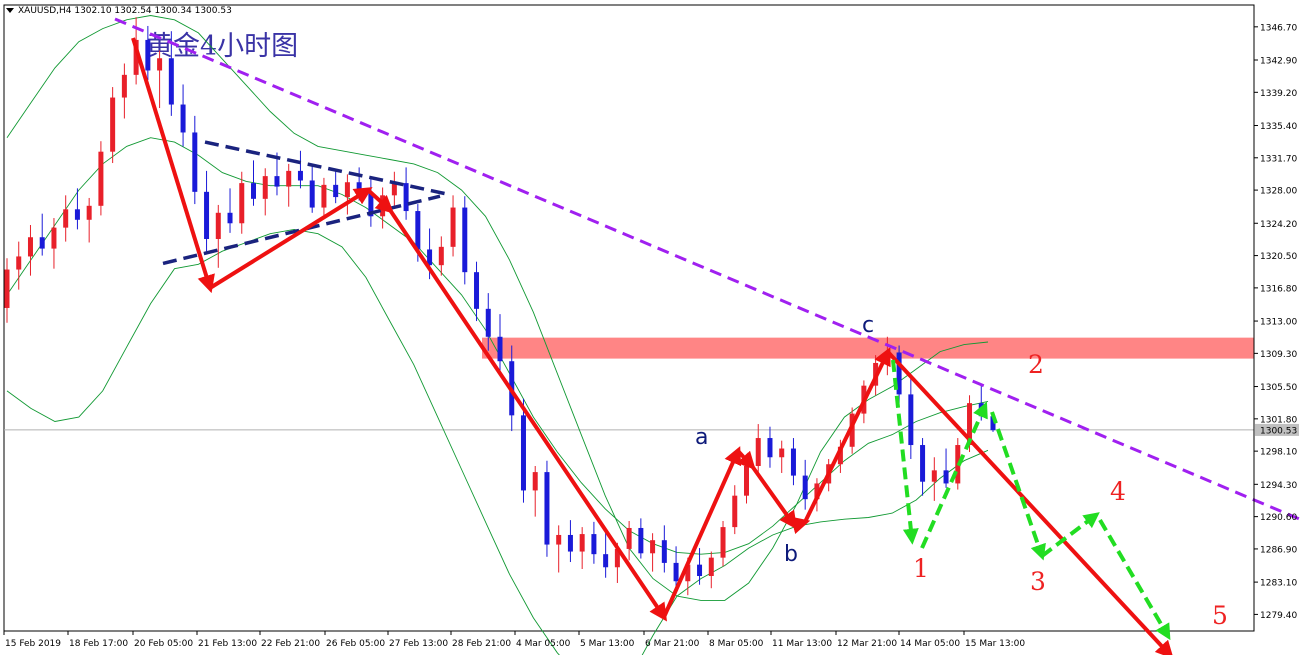  Describe the element at coordinates (227, 644) in the screenshot. I see `time-tick-label: 21 Feb 13:00` at that location.